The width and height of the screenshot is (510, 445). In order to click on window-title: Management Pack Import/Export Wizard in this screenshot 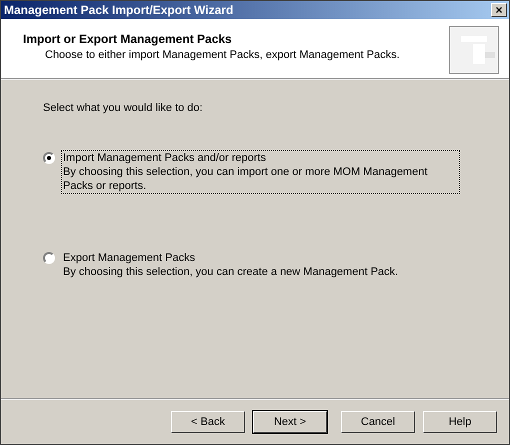, I will do `click(119, 10)`.